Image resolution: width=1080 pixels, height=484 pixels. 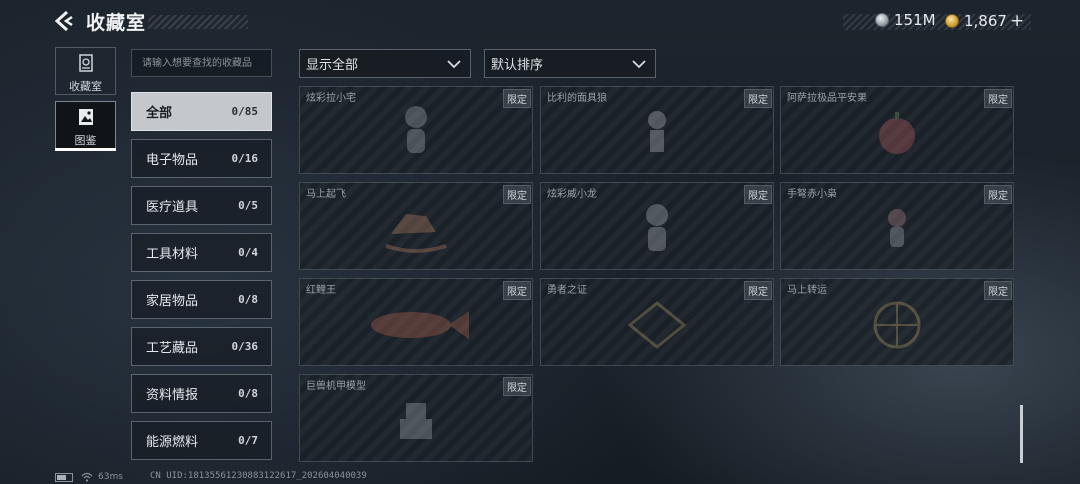 What do you see at coordinates (1021, 434) in the screenshot?
I see `grid-scrollbar` at bounding box center [1021, 434].